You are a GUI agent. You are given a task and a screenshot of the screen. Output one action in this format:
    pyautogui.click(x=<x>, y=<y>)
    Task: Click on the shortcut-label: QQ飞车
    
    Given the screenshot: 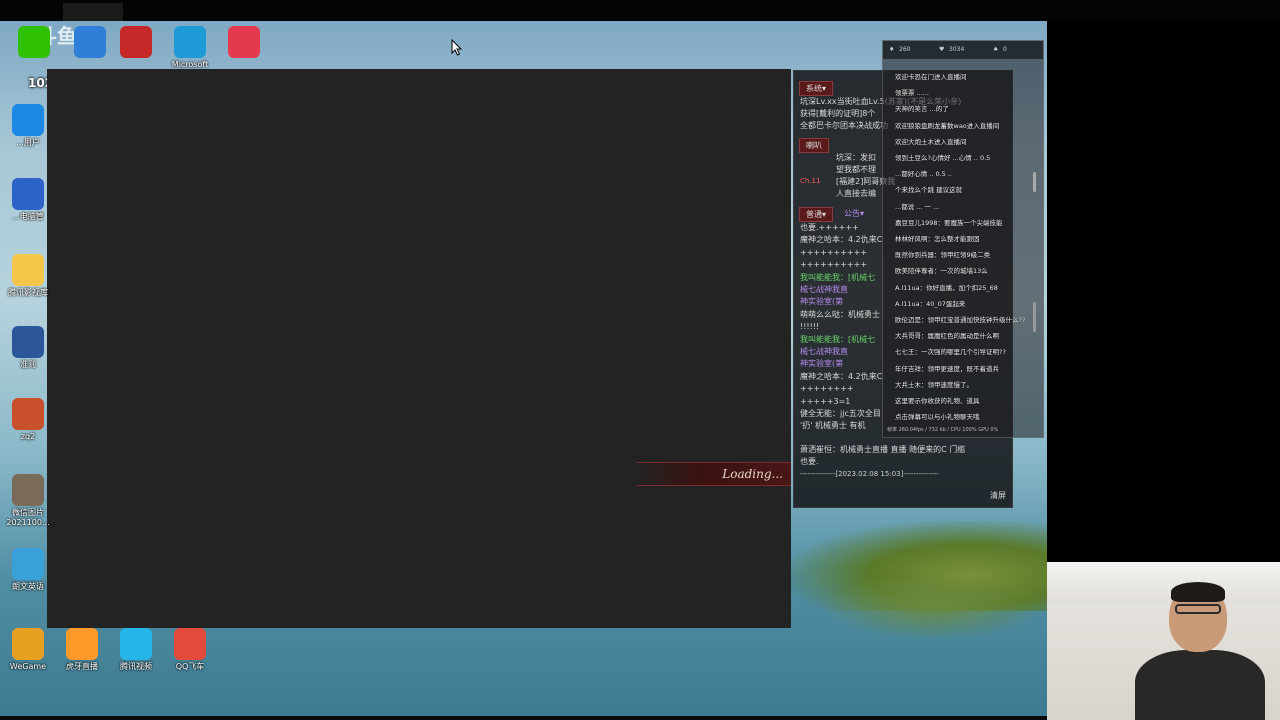 What is the action you would take?
    pyautogui.click(x=190, y=666)
    